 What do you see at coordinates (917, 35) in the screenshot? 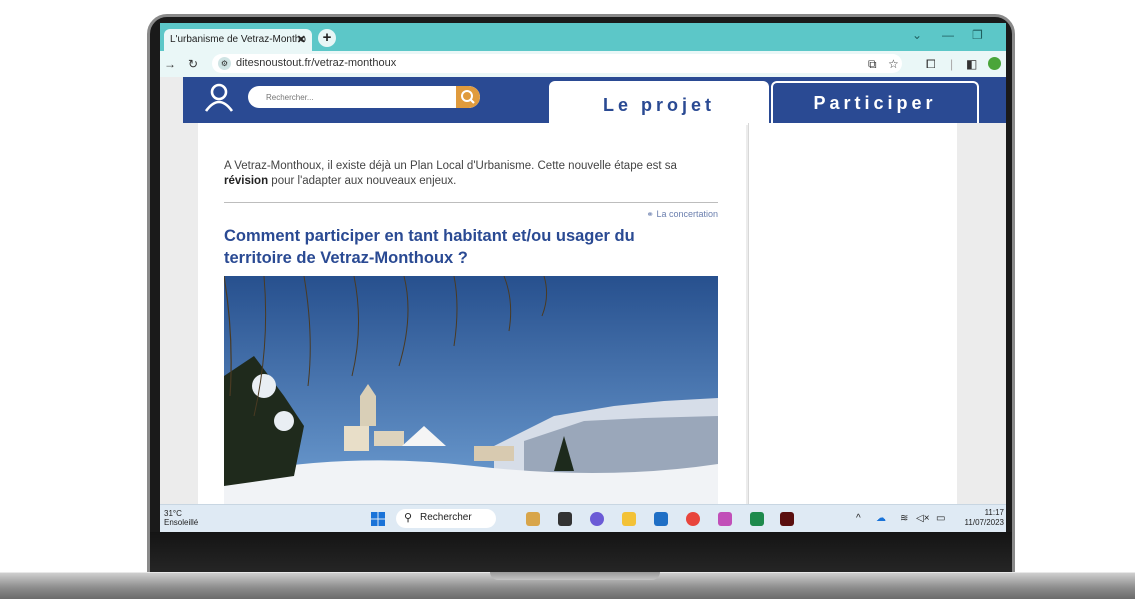
I see `tab-search-icon: ⌄` at bounding box center [917, 35].